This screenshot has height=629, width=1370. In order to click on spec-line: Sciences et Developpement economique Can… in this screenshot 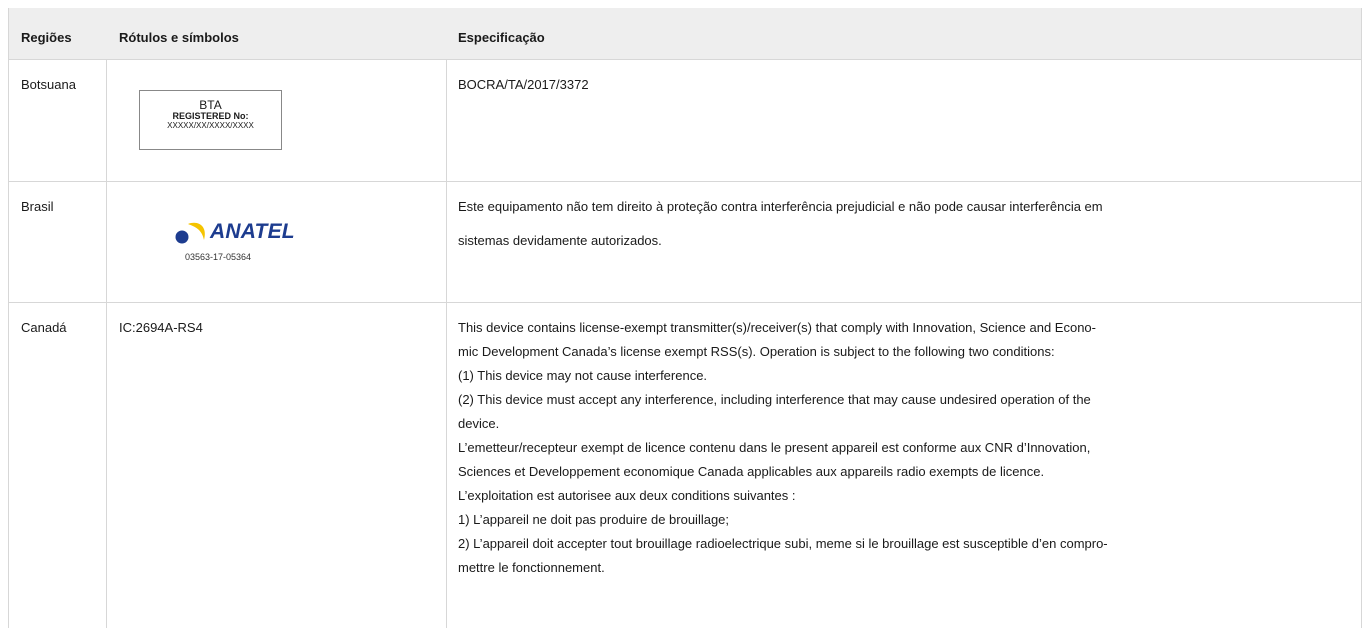, I will do `click(751, 471)`.